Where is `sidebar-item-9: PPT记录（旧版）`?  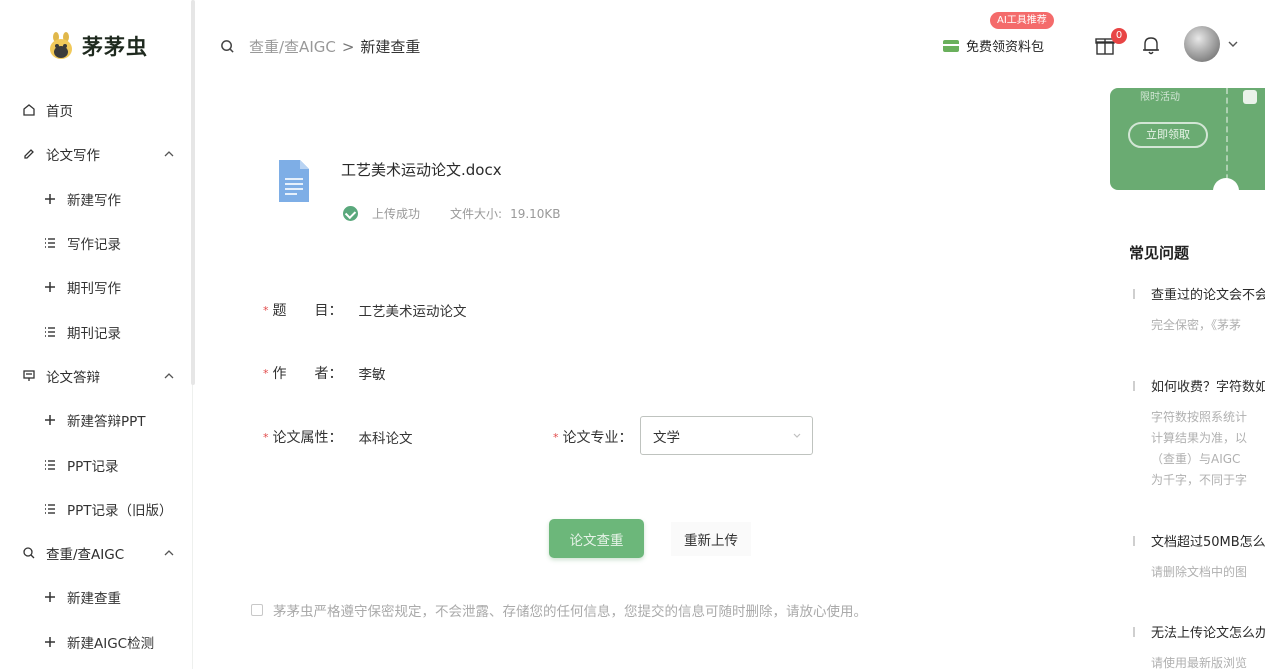 sidebar-item-9: PPT记录（旧版） is located at coordinates (96, 509).